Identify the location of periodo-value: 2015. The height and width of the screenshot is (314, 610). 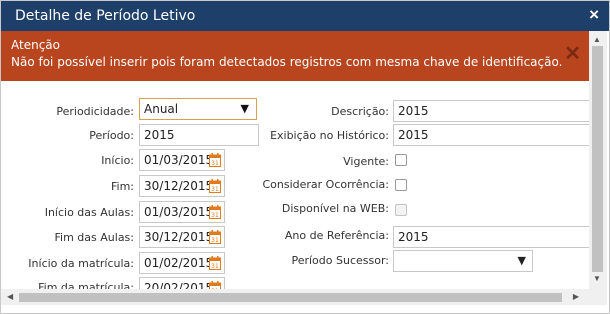
(159, 135).